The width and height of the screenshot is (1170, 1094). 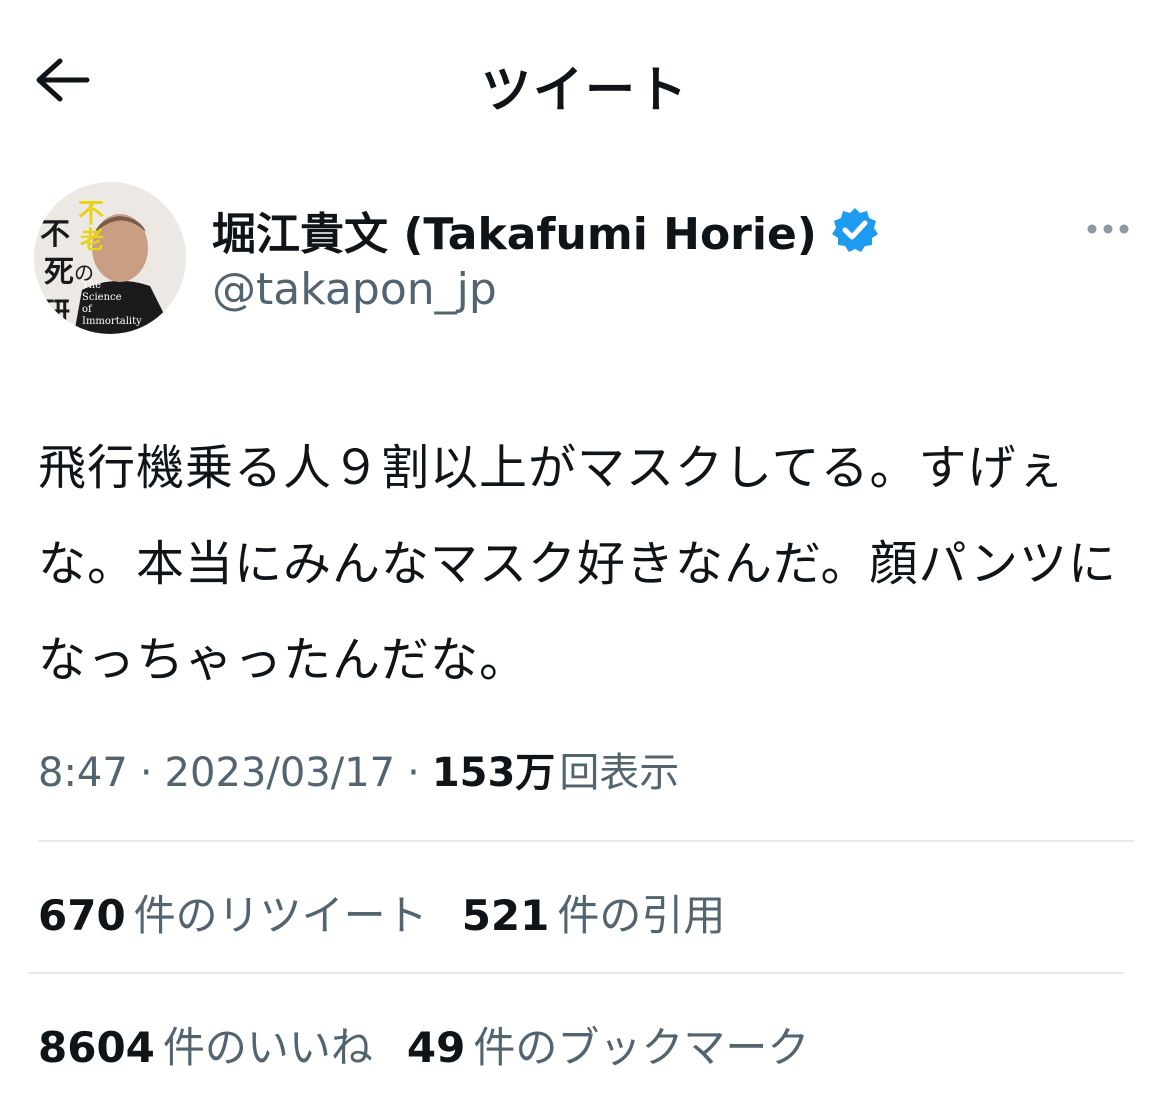 What do you see at coordinates (641, 915) in the screenshot?
I see `quote-count-label: 件の引用` at bounding box center [641, 915].